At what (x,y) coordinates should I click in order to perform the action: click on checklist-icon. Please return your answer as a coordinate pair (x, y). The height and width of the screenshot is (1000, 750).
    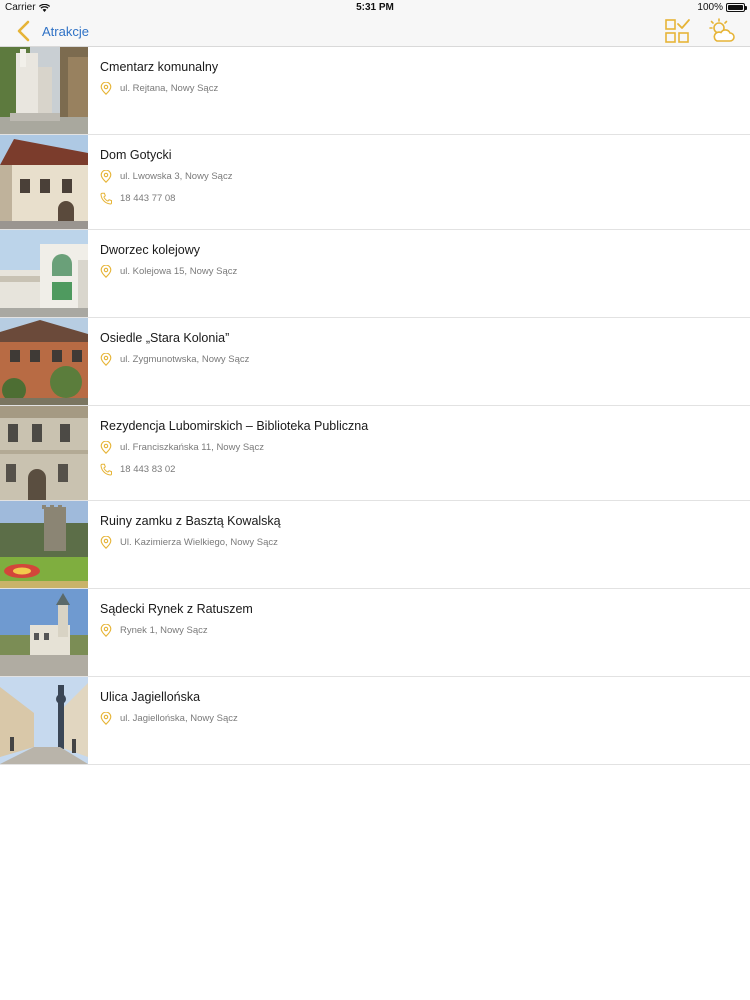
    Looking at the image, I should click on (677, 31).